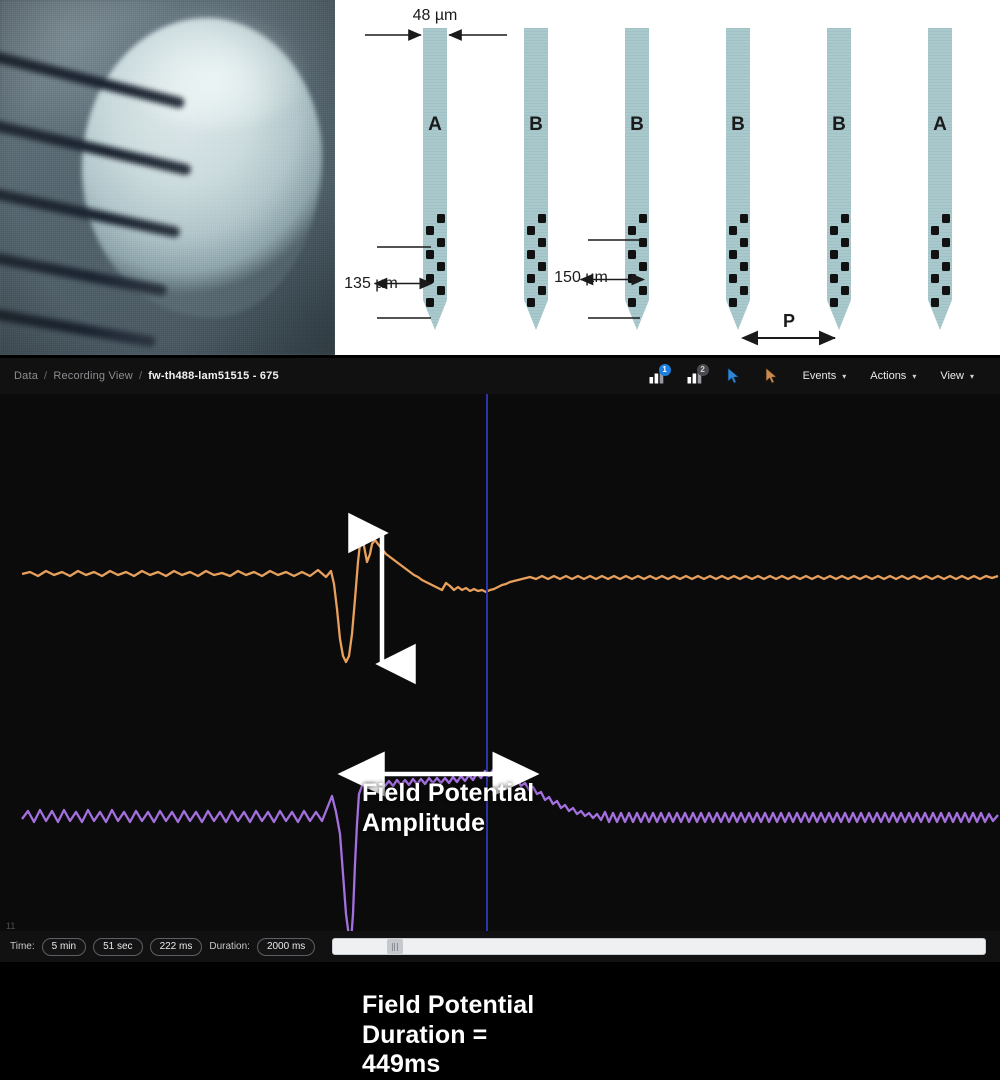 Image resolution: width=1000 pixels, height=1080 pixels. What do you see at coordinates (229, 946) in the screenshot?
I see `duration-label: Duration:` at bounding box center [229, 946].